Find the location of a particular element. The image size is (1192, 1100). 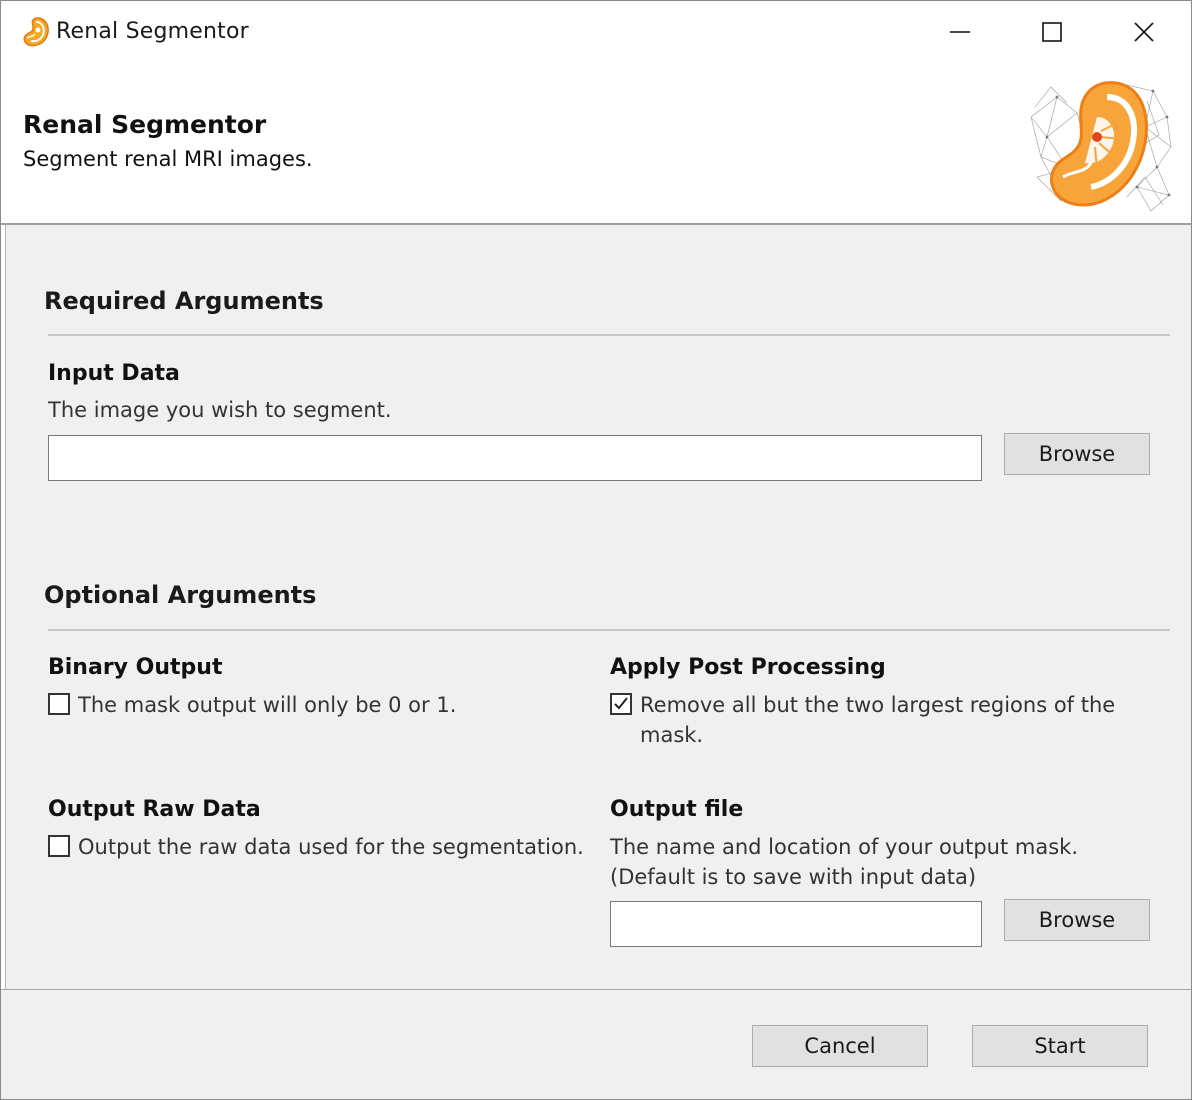

input-data-field is located at coordinates (515, 458).